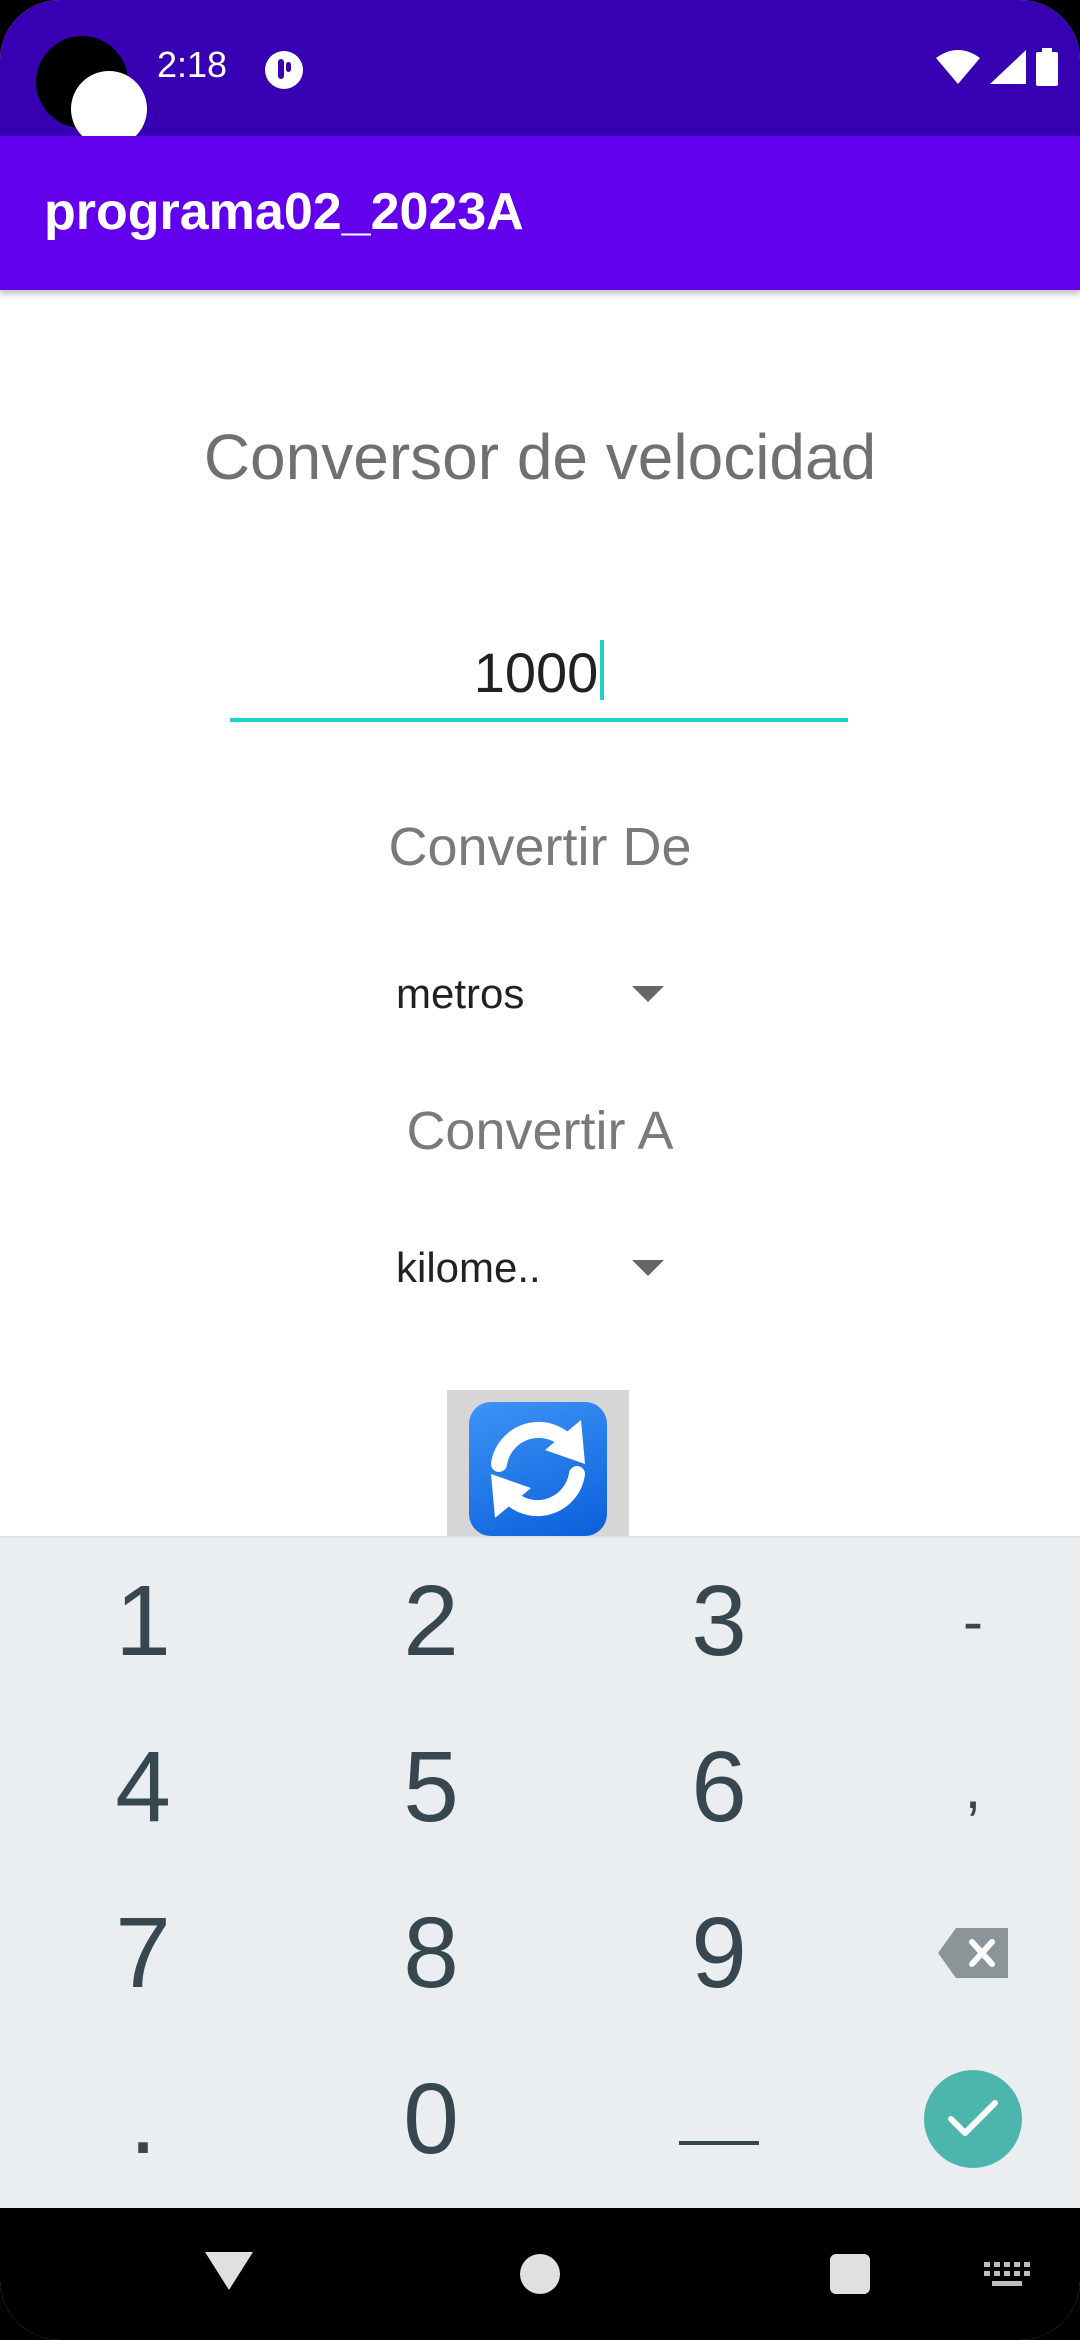 The image size is (1080, 2340). I want to click on notification-app-icon, so click(284, 70).